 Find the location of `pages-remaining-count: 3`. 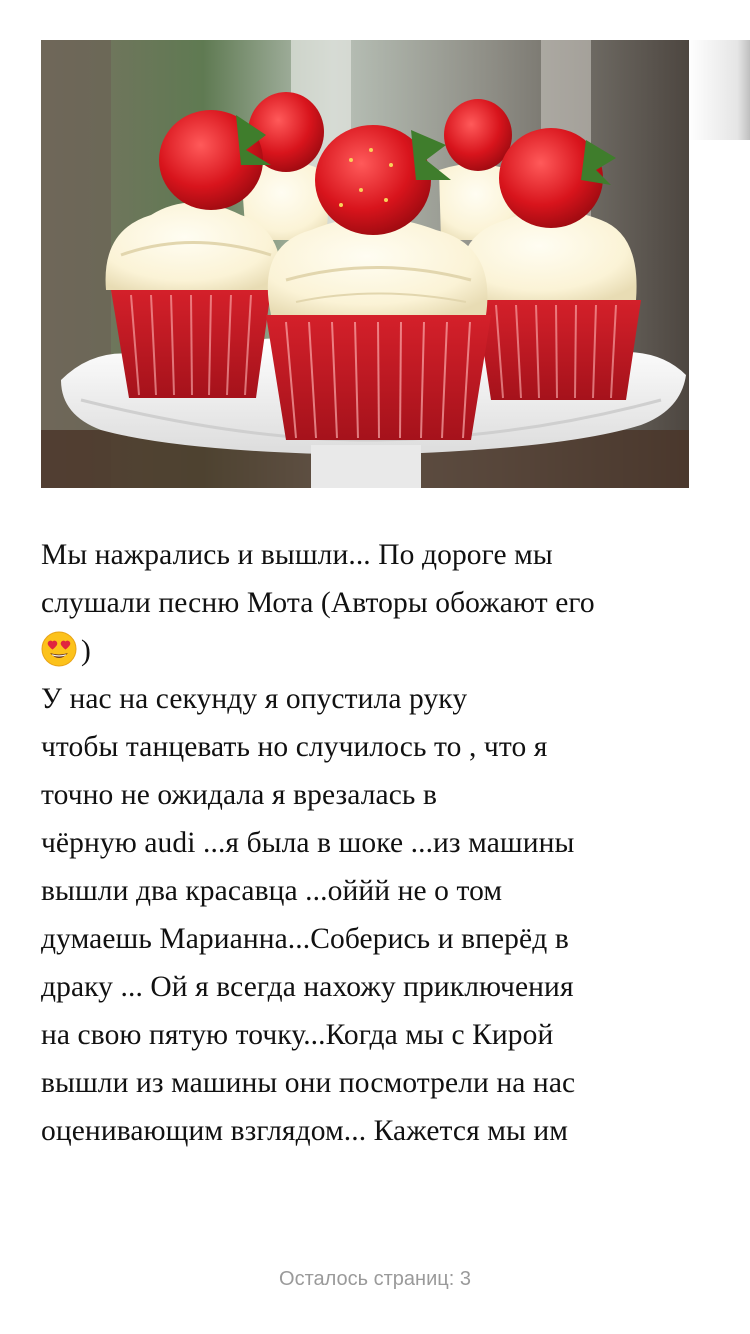

pages-remaining-count: 3 is located at coordinates (465, 1279).